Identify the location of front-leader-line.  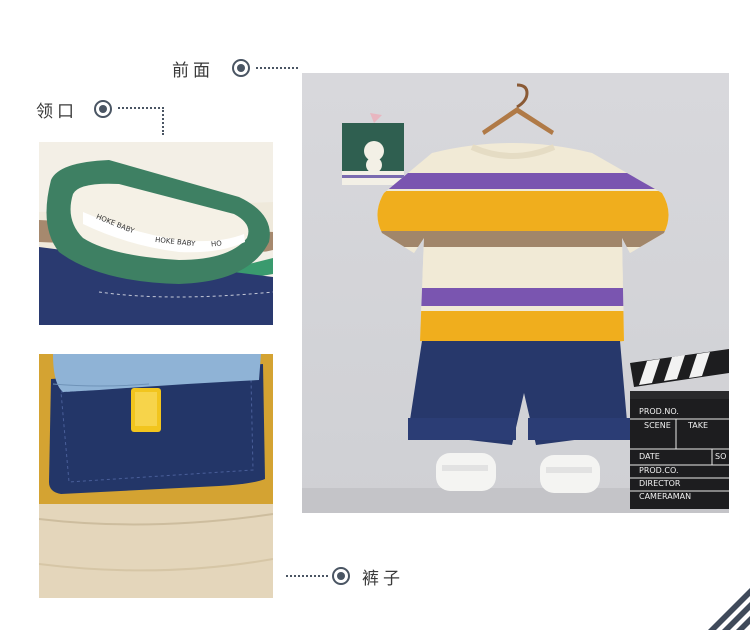
(277, 68).